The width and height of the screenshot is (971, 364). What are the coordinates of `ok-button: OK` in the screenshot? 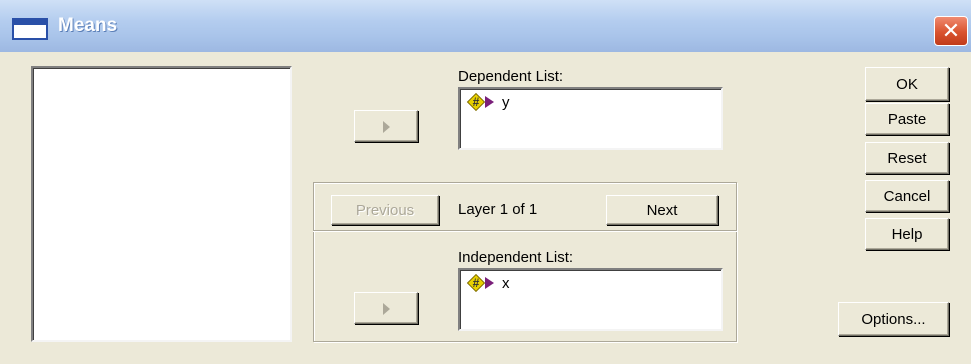 It's located at (907, 84).